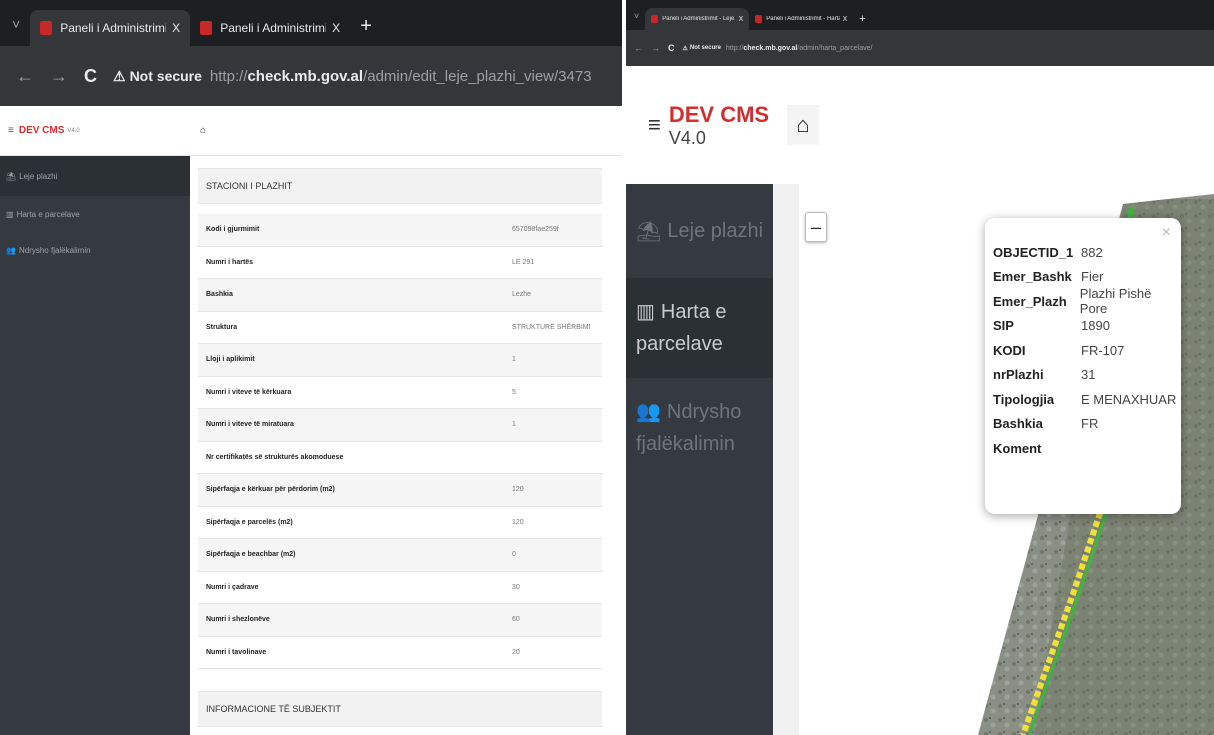 This screenshot has width=1214, height=735. Describe the element at coordinates (219, 295) in the screenshot. I see `field-label: Bashkia` at that location.